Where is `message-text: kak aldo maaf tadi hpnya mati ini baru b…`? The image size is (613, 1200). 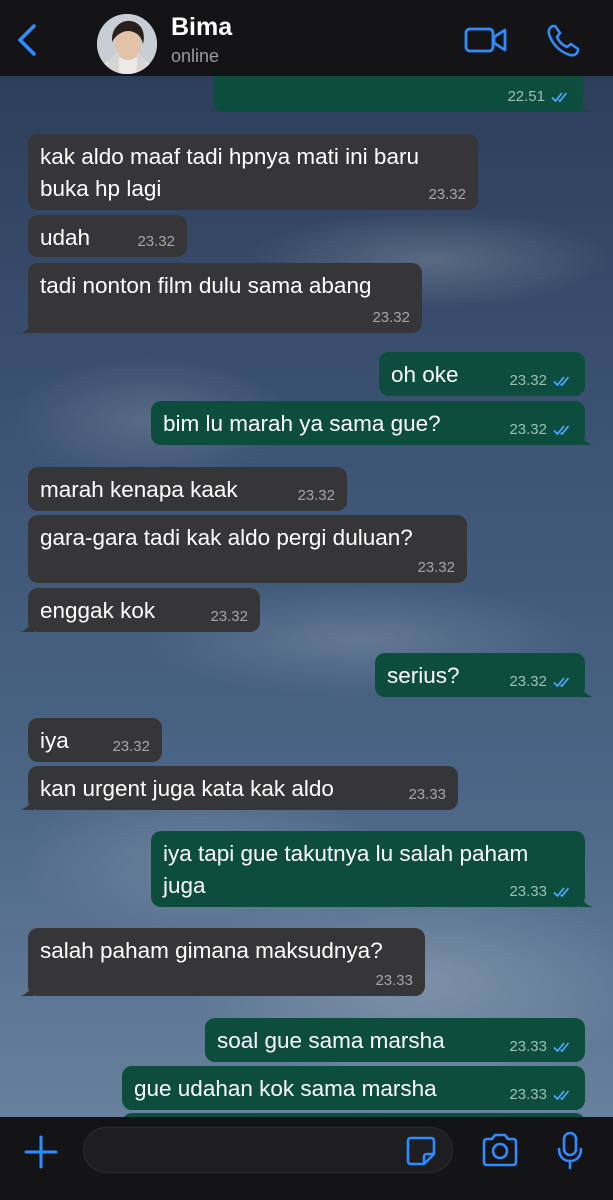 message-text: kak aldo maaf tadi hpnya mati ini baru b… is located at coordinates (233, 172).